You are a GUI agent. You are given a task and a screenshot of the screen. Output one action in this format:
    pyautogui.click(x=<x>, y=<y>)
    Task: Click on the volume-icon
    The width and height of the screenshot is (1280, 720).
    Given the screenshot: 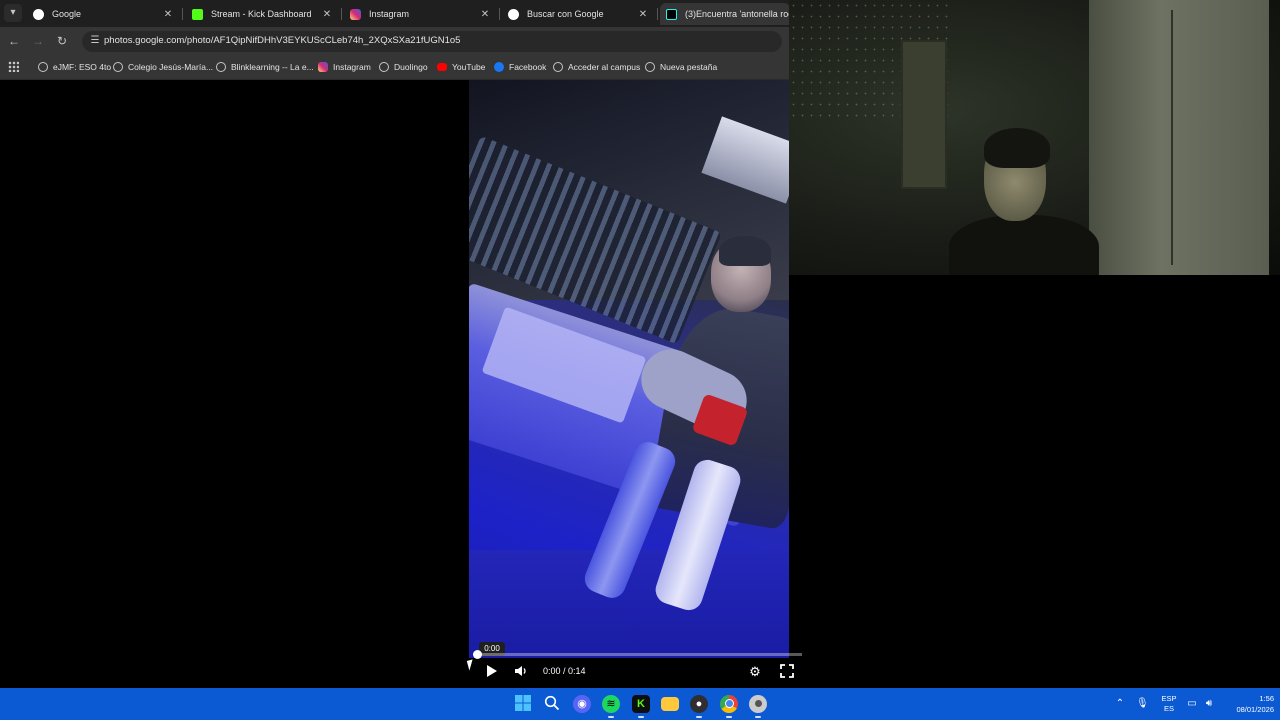 What is the action you would take?
    pyautogui.click(x=520, y=671)
    